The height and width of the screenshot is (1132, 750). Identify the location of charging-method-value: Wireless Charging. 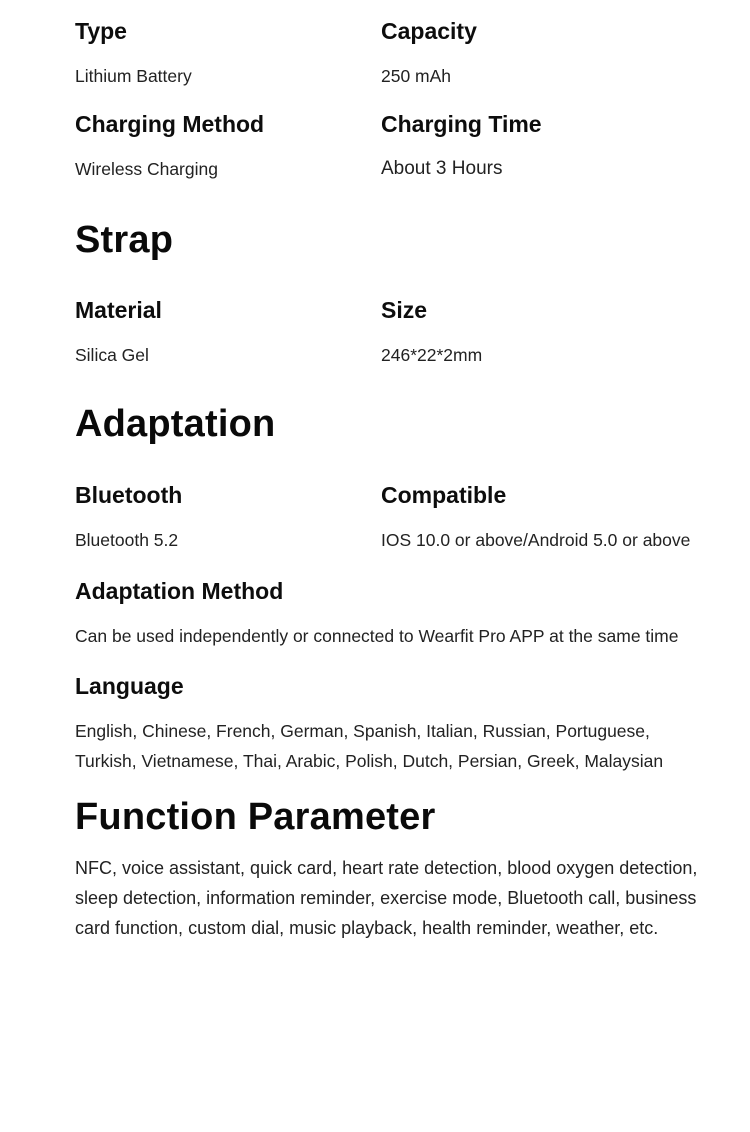
(146, 169).